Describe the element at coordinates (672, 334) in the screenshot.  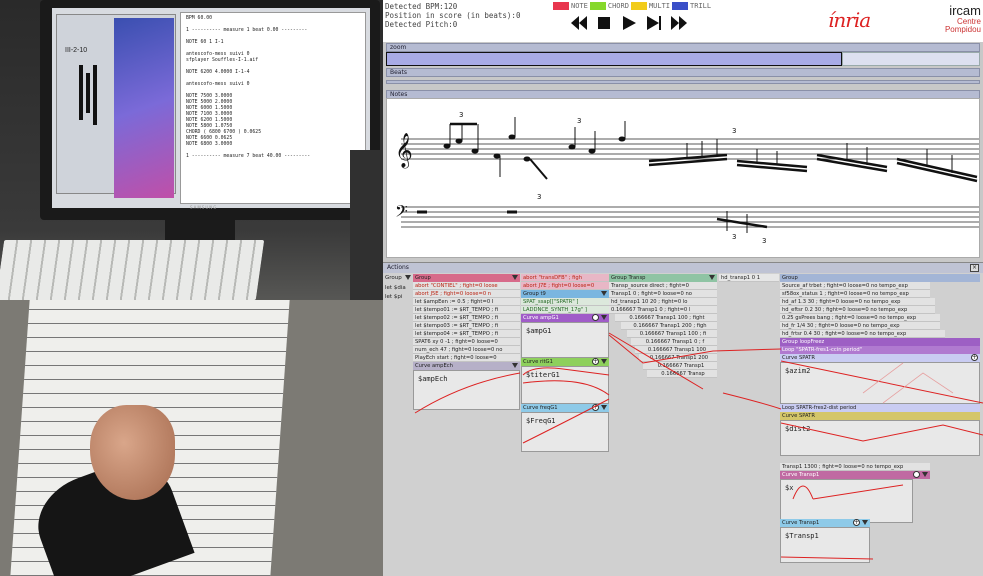
I see `action-row: 0.166667 Transp1 100 ; fi` at that location.